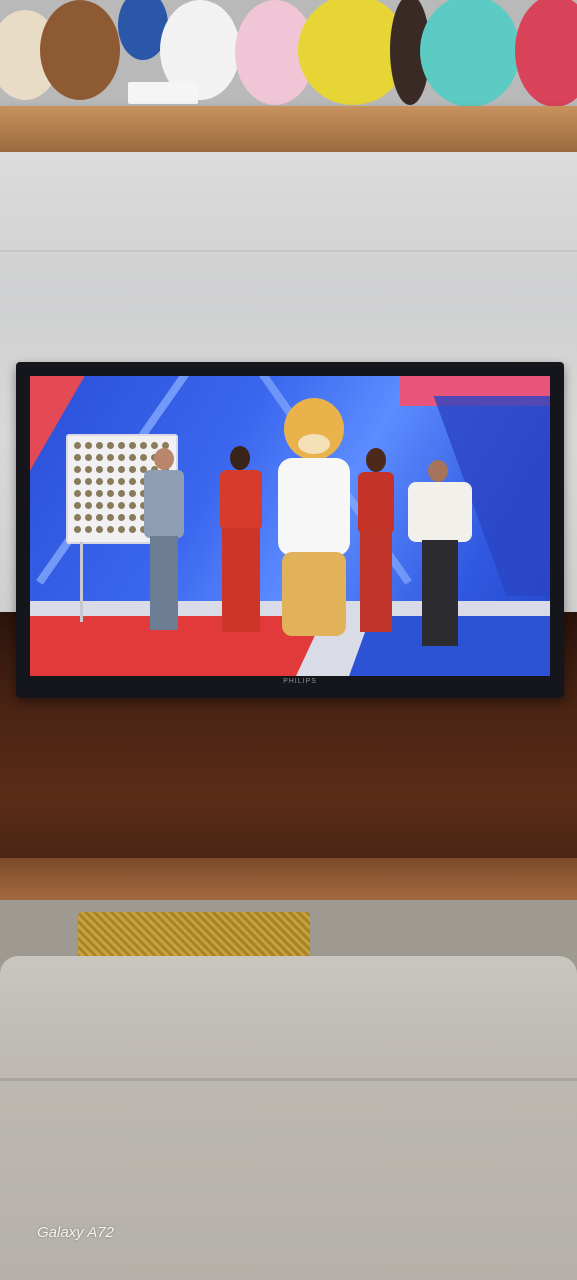 This screenshot has height=1280, width=577. I want to click on plush-toy-monkey, so click(80, 50).